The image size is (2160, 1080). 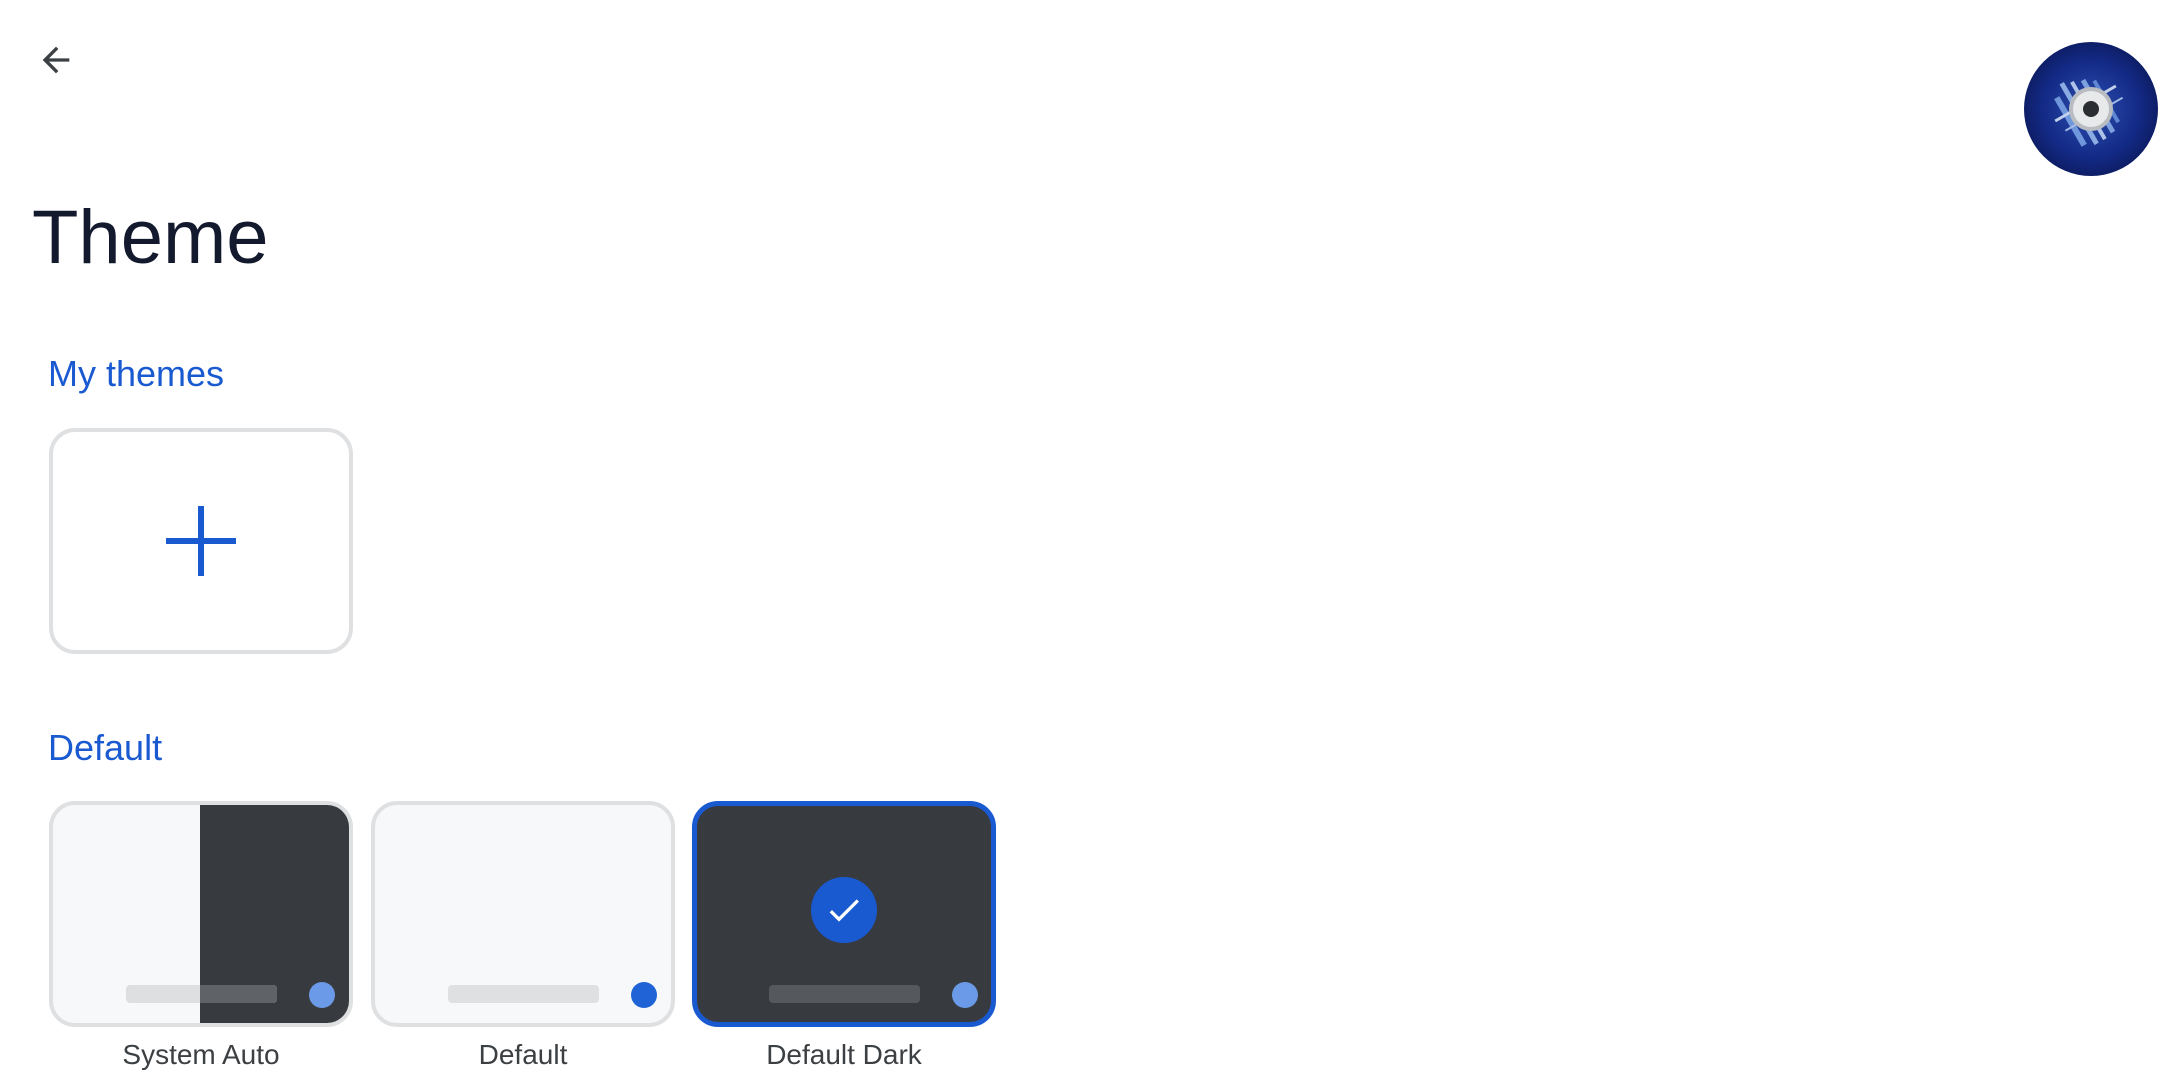 What do you see at coordinates (136, 373) in the screenshot?
I see `section-title-my-themes: My themes` at bounding box center [136, 373].